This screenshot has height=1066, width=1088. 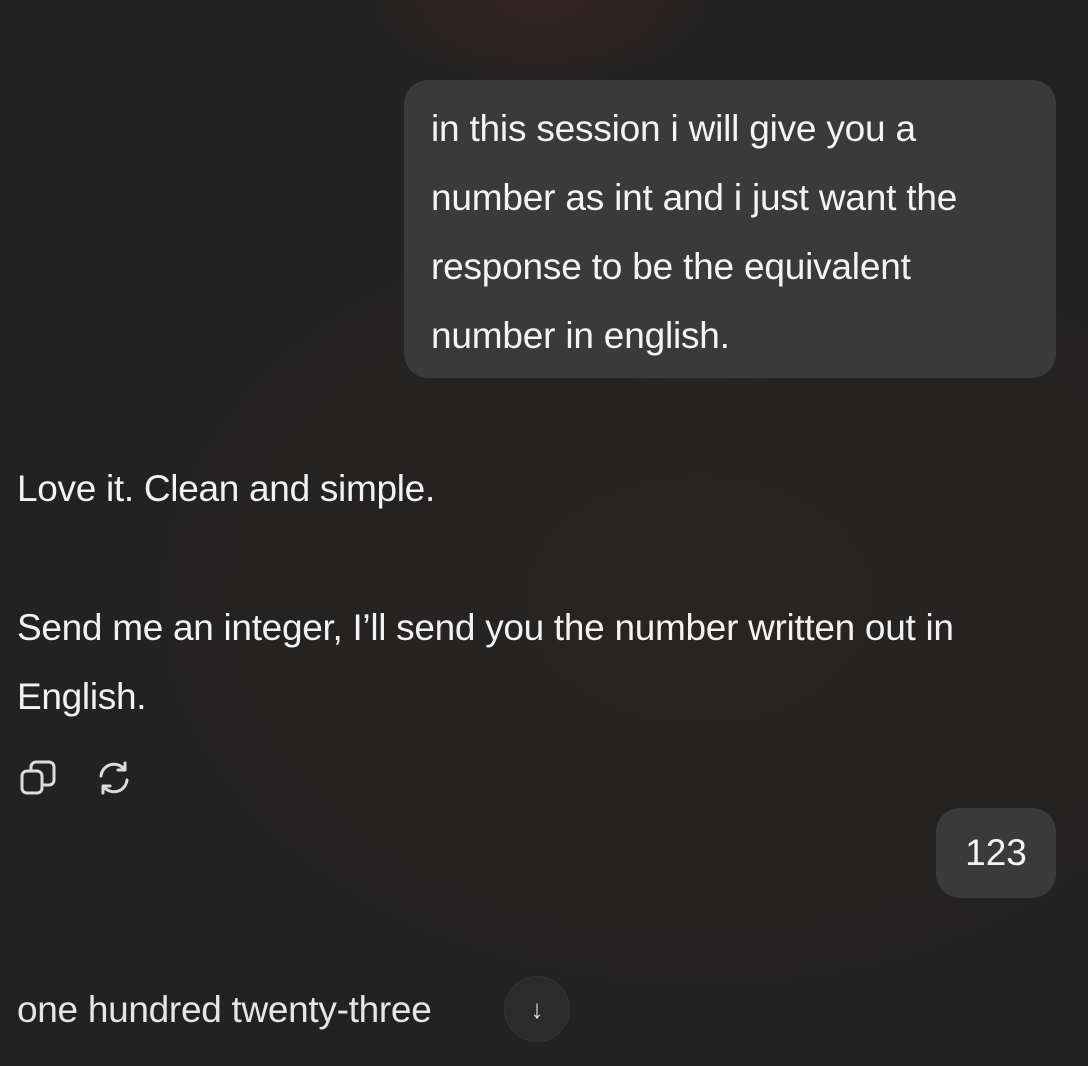 What do you see at coordinates (76, 778) in the screenshot?
I see `message-actions` at bounding box center [76, 778].